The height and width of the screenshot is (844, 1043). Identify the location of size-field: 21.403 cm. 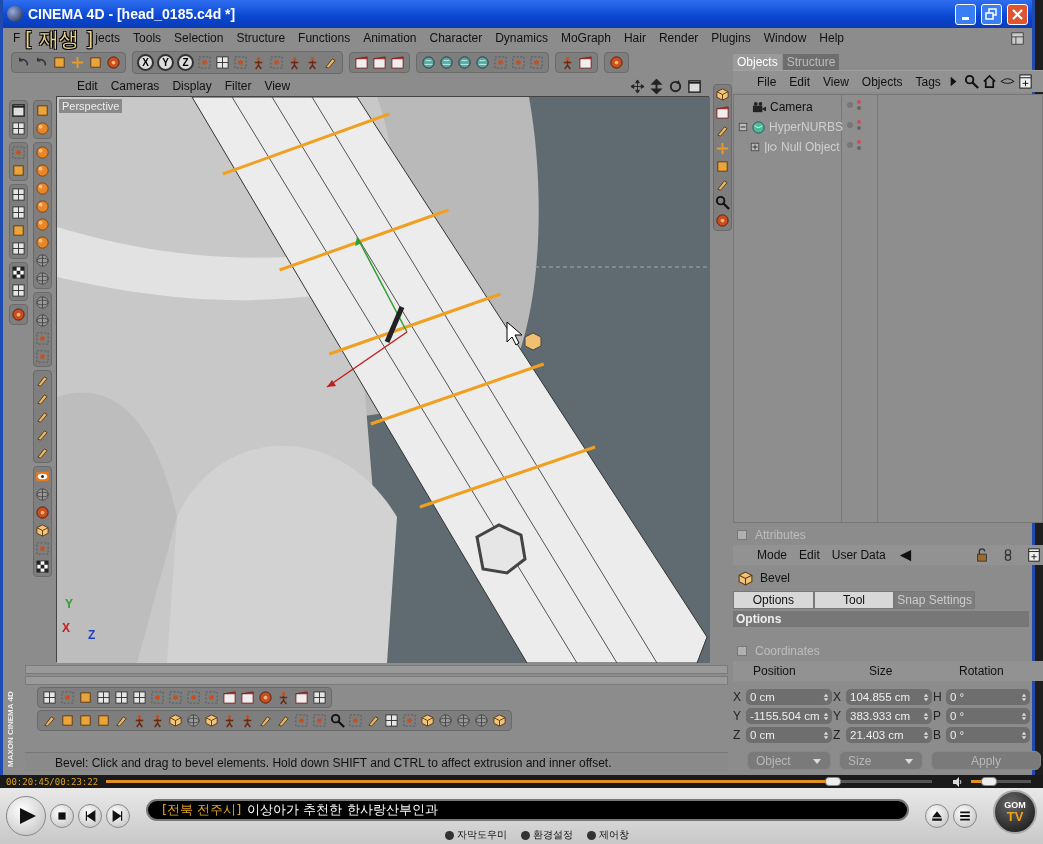
(889, 735).